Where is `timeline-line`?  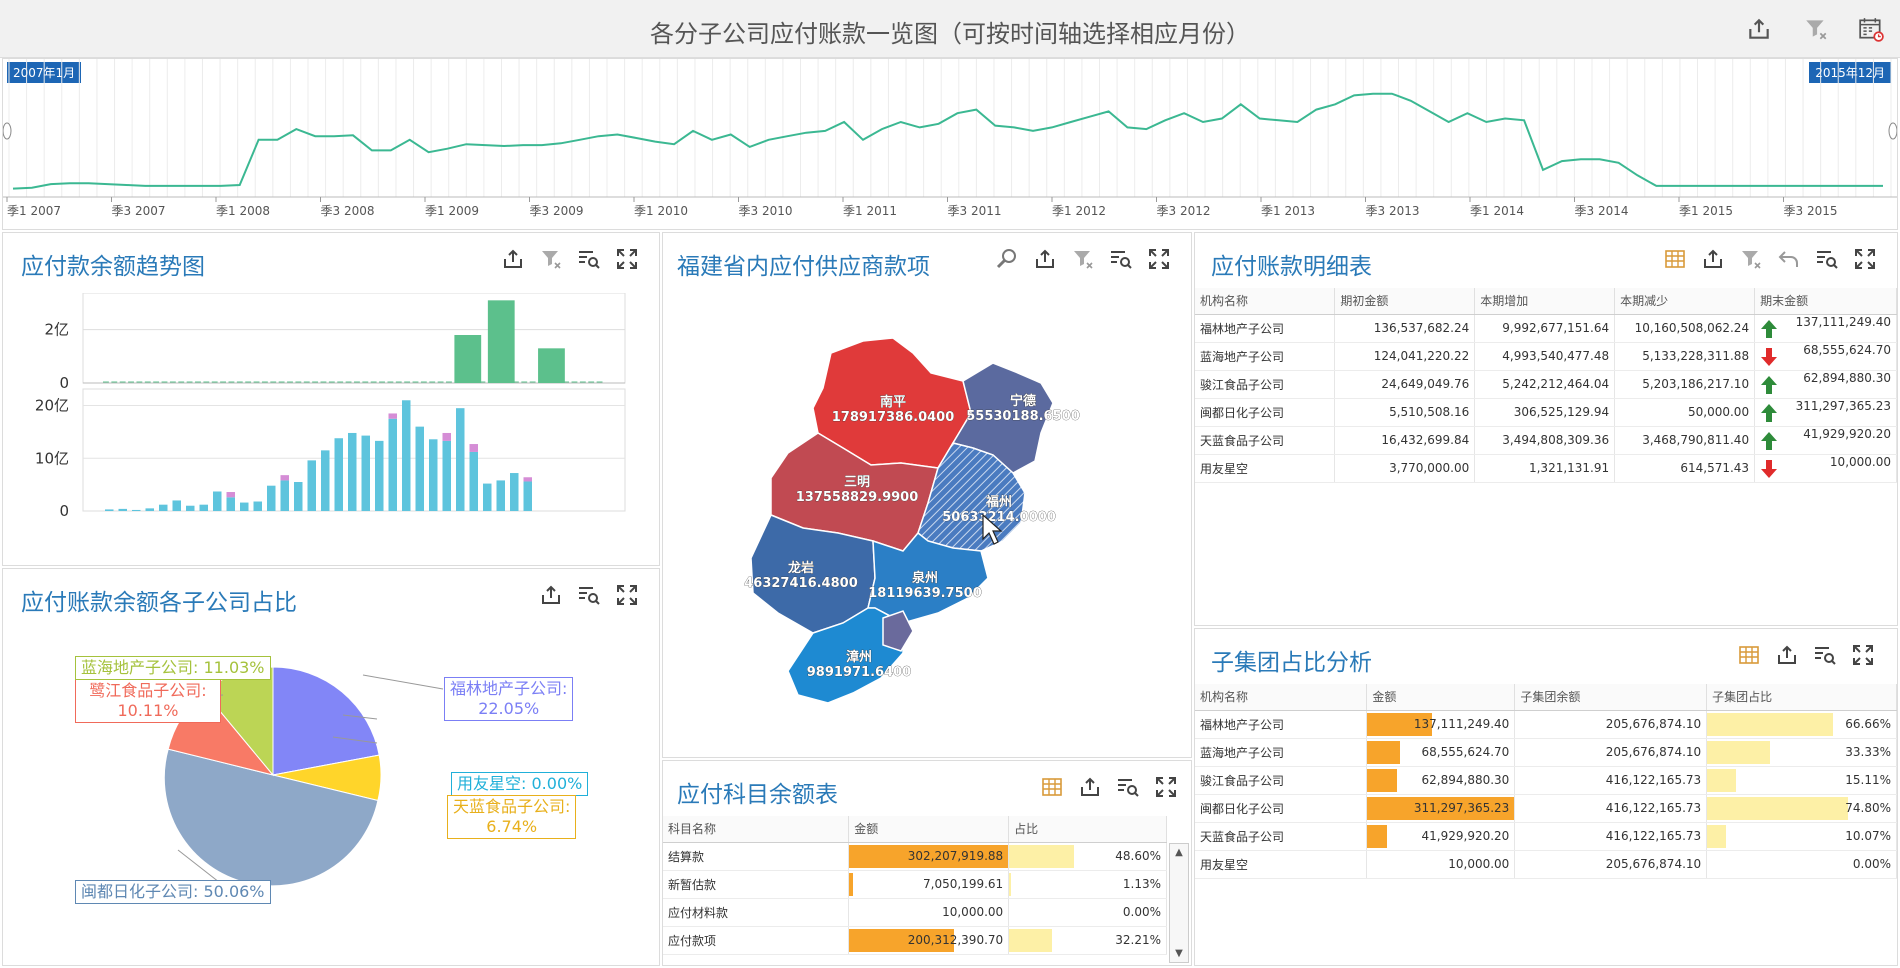 timeline-line is located at coordinates (947, 141).